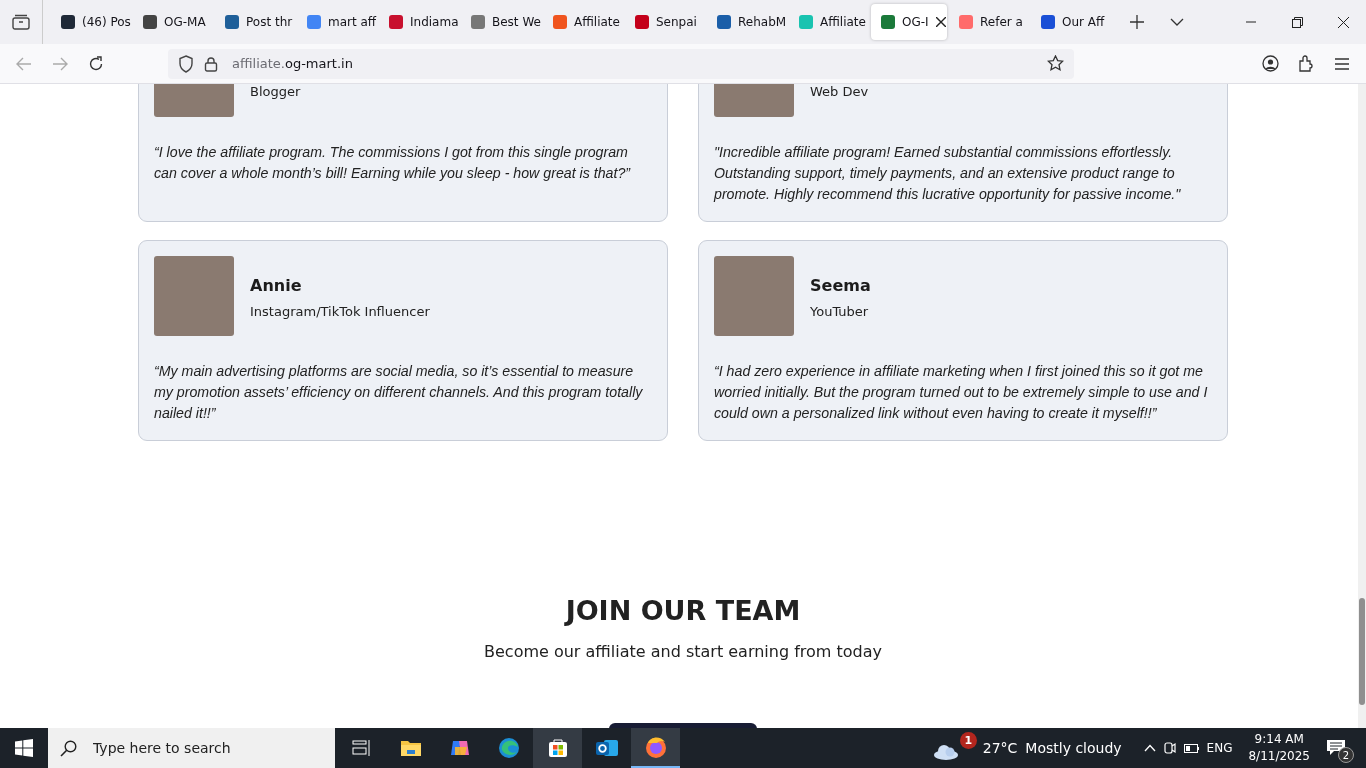 This screenshot has width=1366, height=768. What do you see at coordinates (393, 163) in the screenshot?
I see `testimonial-quote: “I love the affiliate program. The commissions I got from this single program can cover a whole month’s bill! Earning while you sleep - how great is that?”` at bounding box center [393, 163].